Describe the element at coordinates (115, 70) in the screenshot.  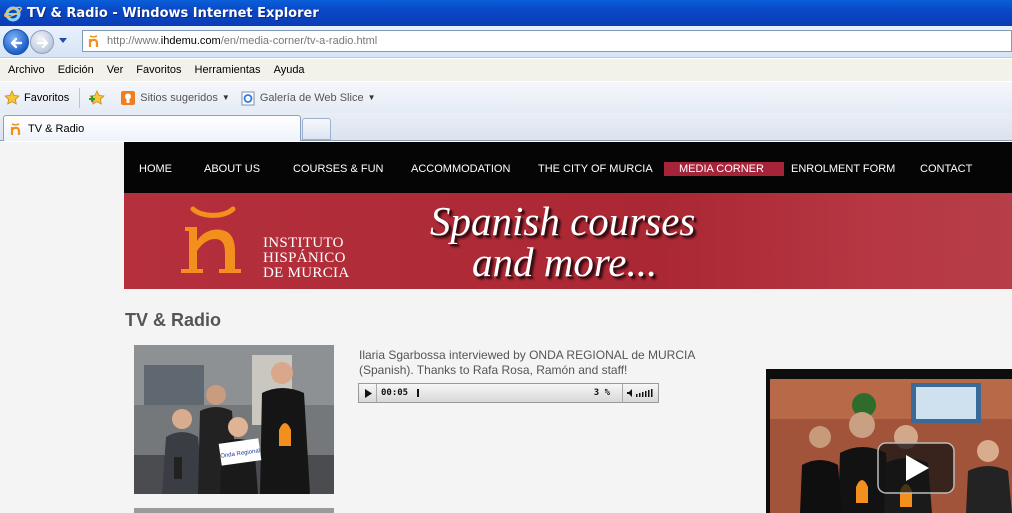
I see `menu-ver: Ver` at that location.